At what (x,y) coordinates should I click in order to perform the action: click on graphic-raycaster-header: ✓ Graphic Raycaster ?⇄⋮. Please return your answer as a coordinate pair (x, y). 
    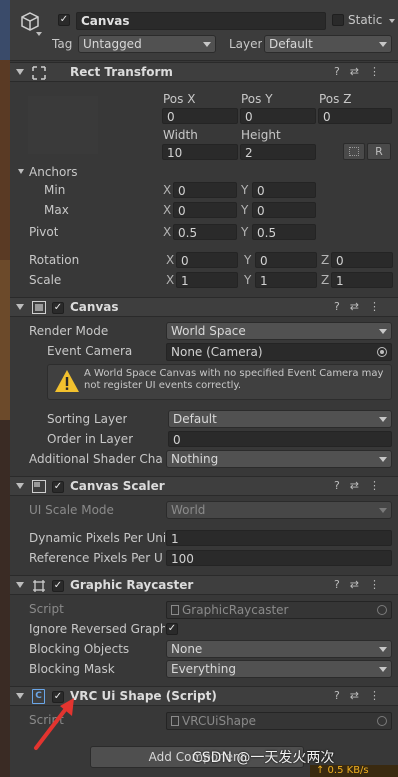
    Looking at the image, I should click on (204, 585).